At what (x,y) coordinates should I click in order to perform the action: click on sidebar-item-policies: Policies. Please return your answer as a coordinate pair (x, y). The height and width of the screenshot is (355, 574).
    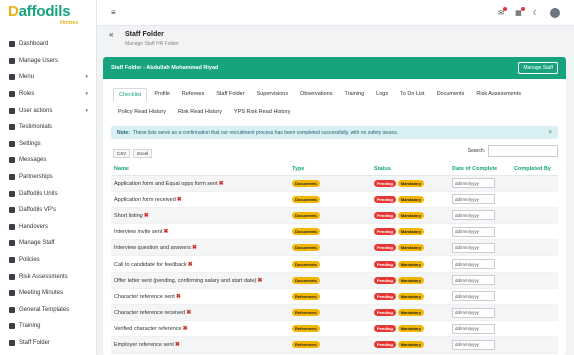
    Looking at the image, I should click on (48, 260).